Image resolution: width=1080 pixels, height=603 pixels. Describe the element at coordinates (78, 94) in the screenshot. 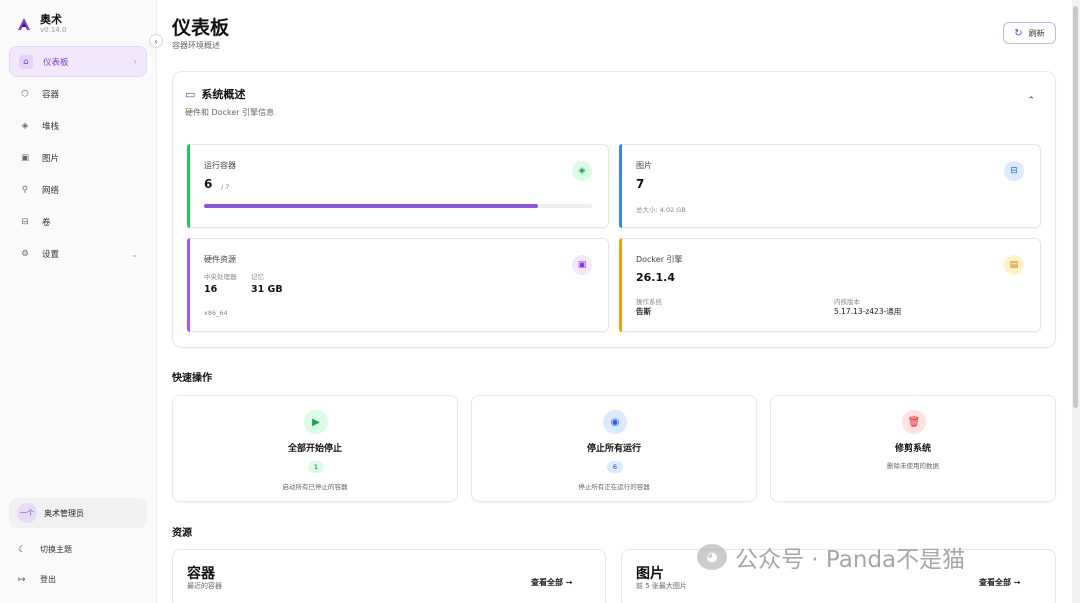

I see `sidebar-item-containers: ⬡ 容器` at that location.